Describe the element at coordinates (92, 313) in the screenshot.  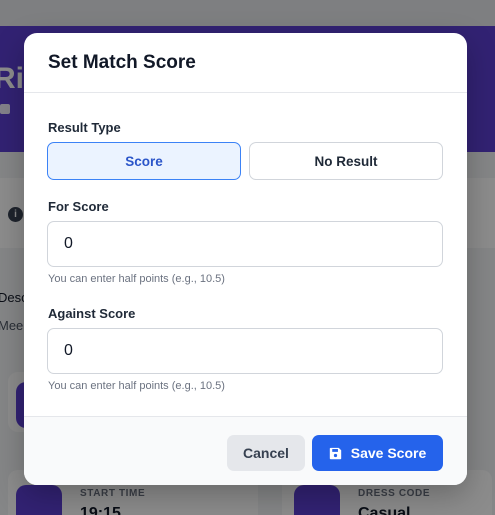
I see `against-score-label: Against Score` at that location.